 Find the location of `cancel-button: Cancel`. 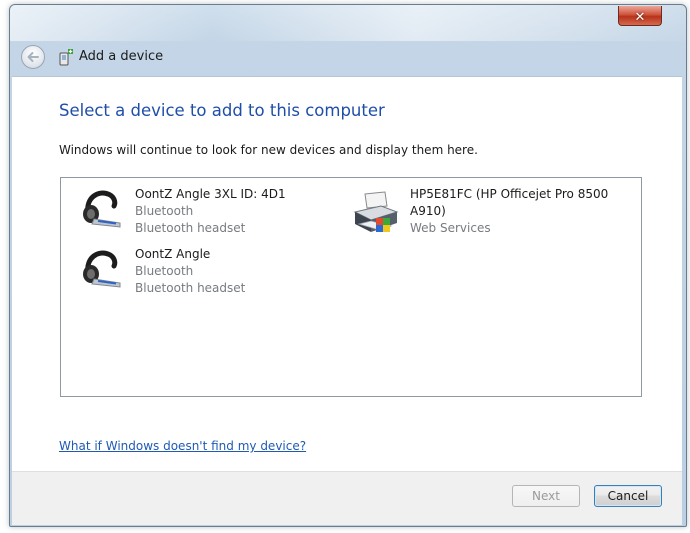

cancel-button: Cancel is located at coordinates (628, 496).